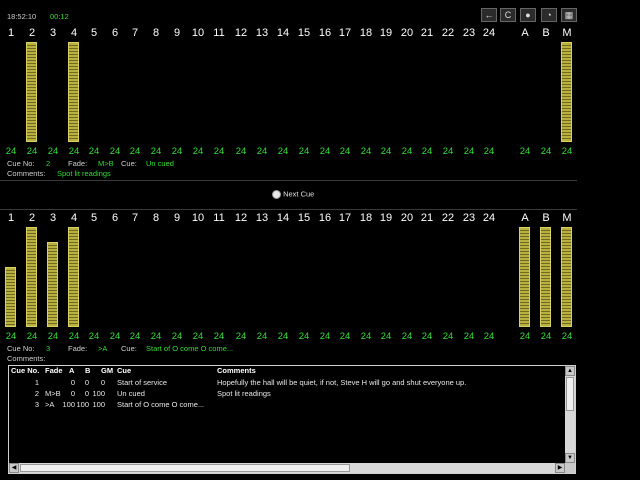 This screenshot has width=640, height=480. I want to click on live-channel-label-7: 7, so click(135, 33).